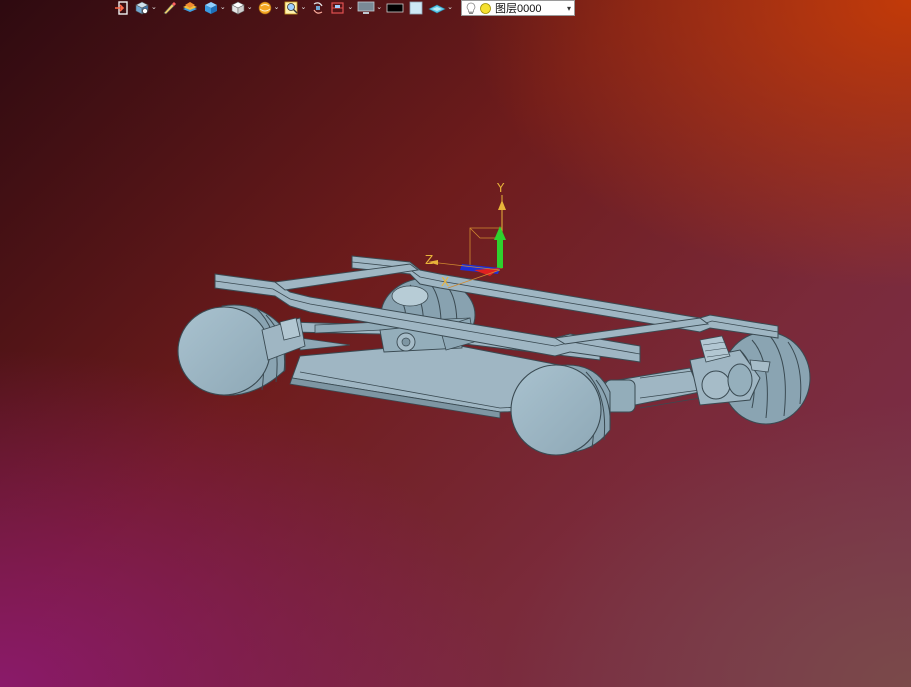  What do you see at coordinates (465, 235) in the screenshot?
I see `coordinate-triad: Y Z X` at bounding box center [465, 235].